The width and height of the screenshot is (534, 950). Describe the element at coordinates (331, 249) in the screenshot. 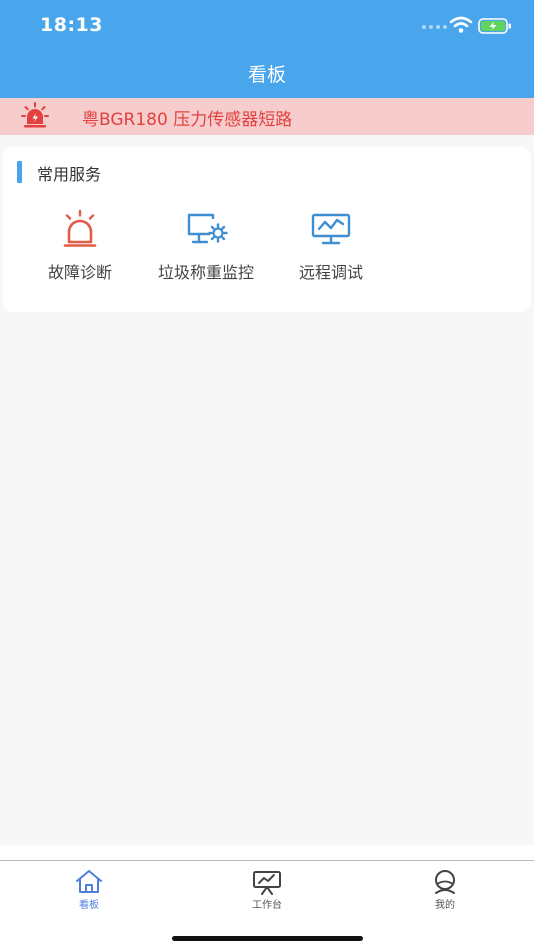

I see `service-remote-debugging: 远程调试` at that location.